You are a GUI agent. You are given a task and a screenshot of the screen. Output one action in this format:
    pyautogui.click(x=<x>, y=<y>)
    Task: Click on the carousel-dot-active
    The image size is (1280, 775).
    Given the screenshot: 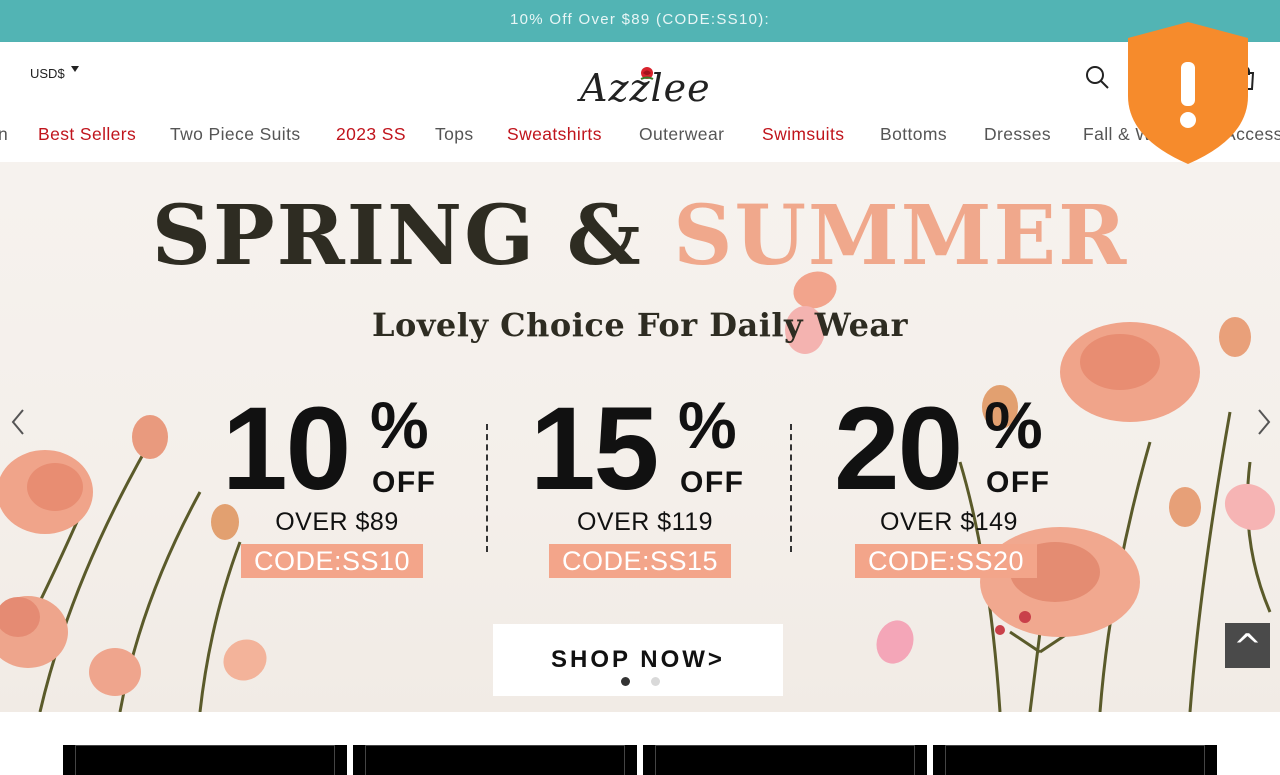 What is the action you would take?
    pyautogui.click(x=625, y=681)
    